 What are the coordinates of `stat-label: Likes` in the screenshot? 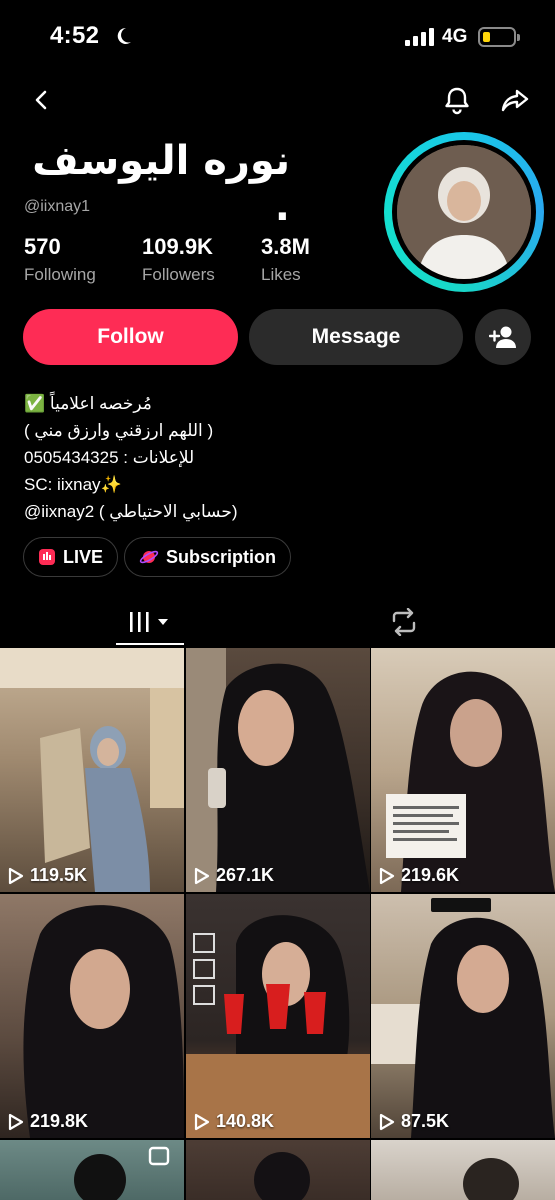 It's located at (281, 274).